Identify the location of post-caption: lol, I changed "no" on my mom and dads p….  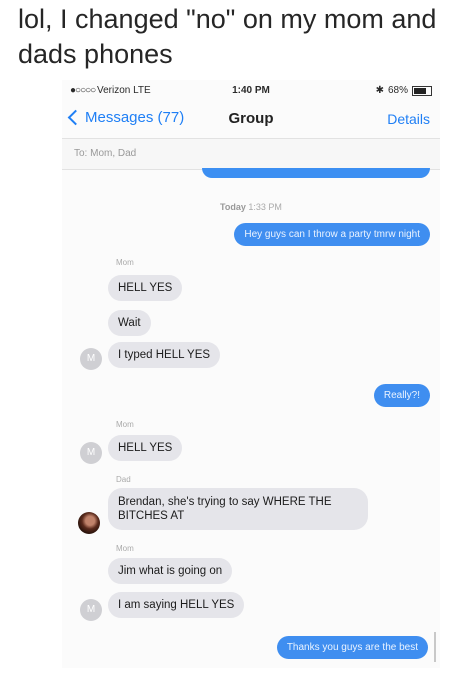
(227, 36).